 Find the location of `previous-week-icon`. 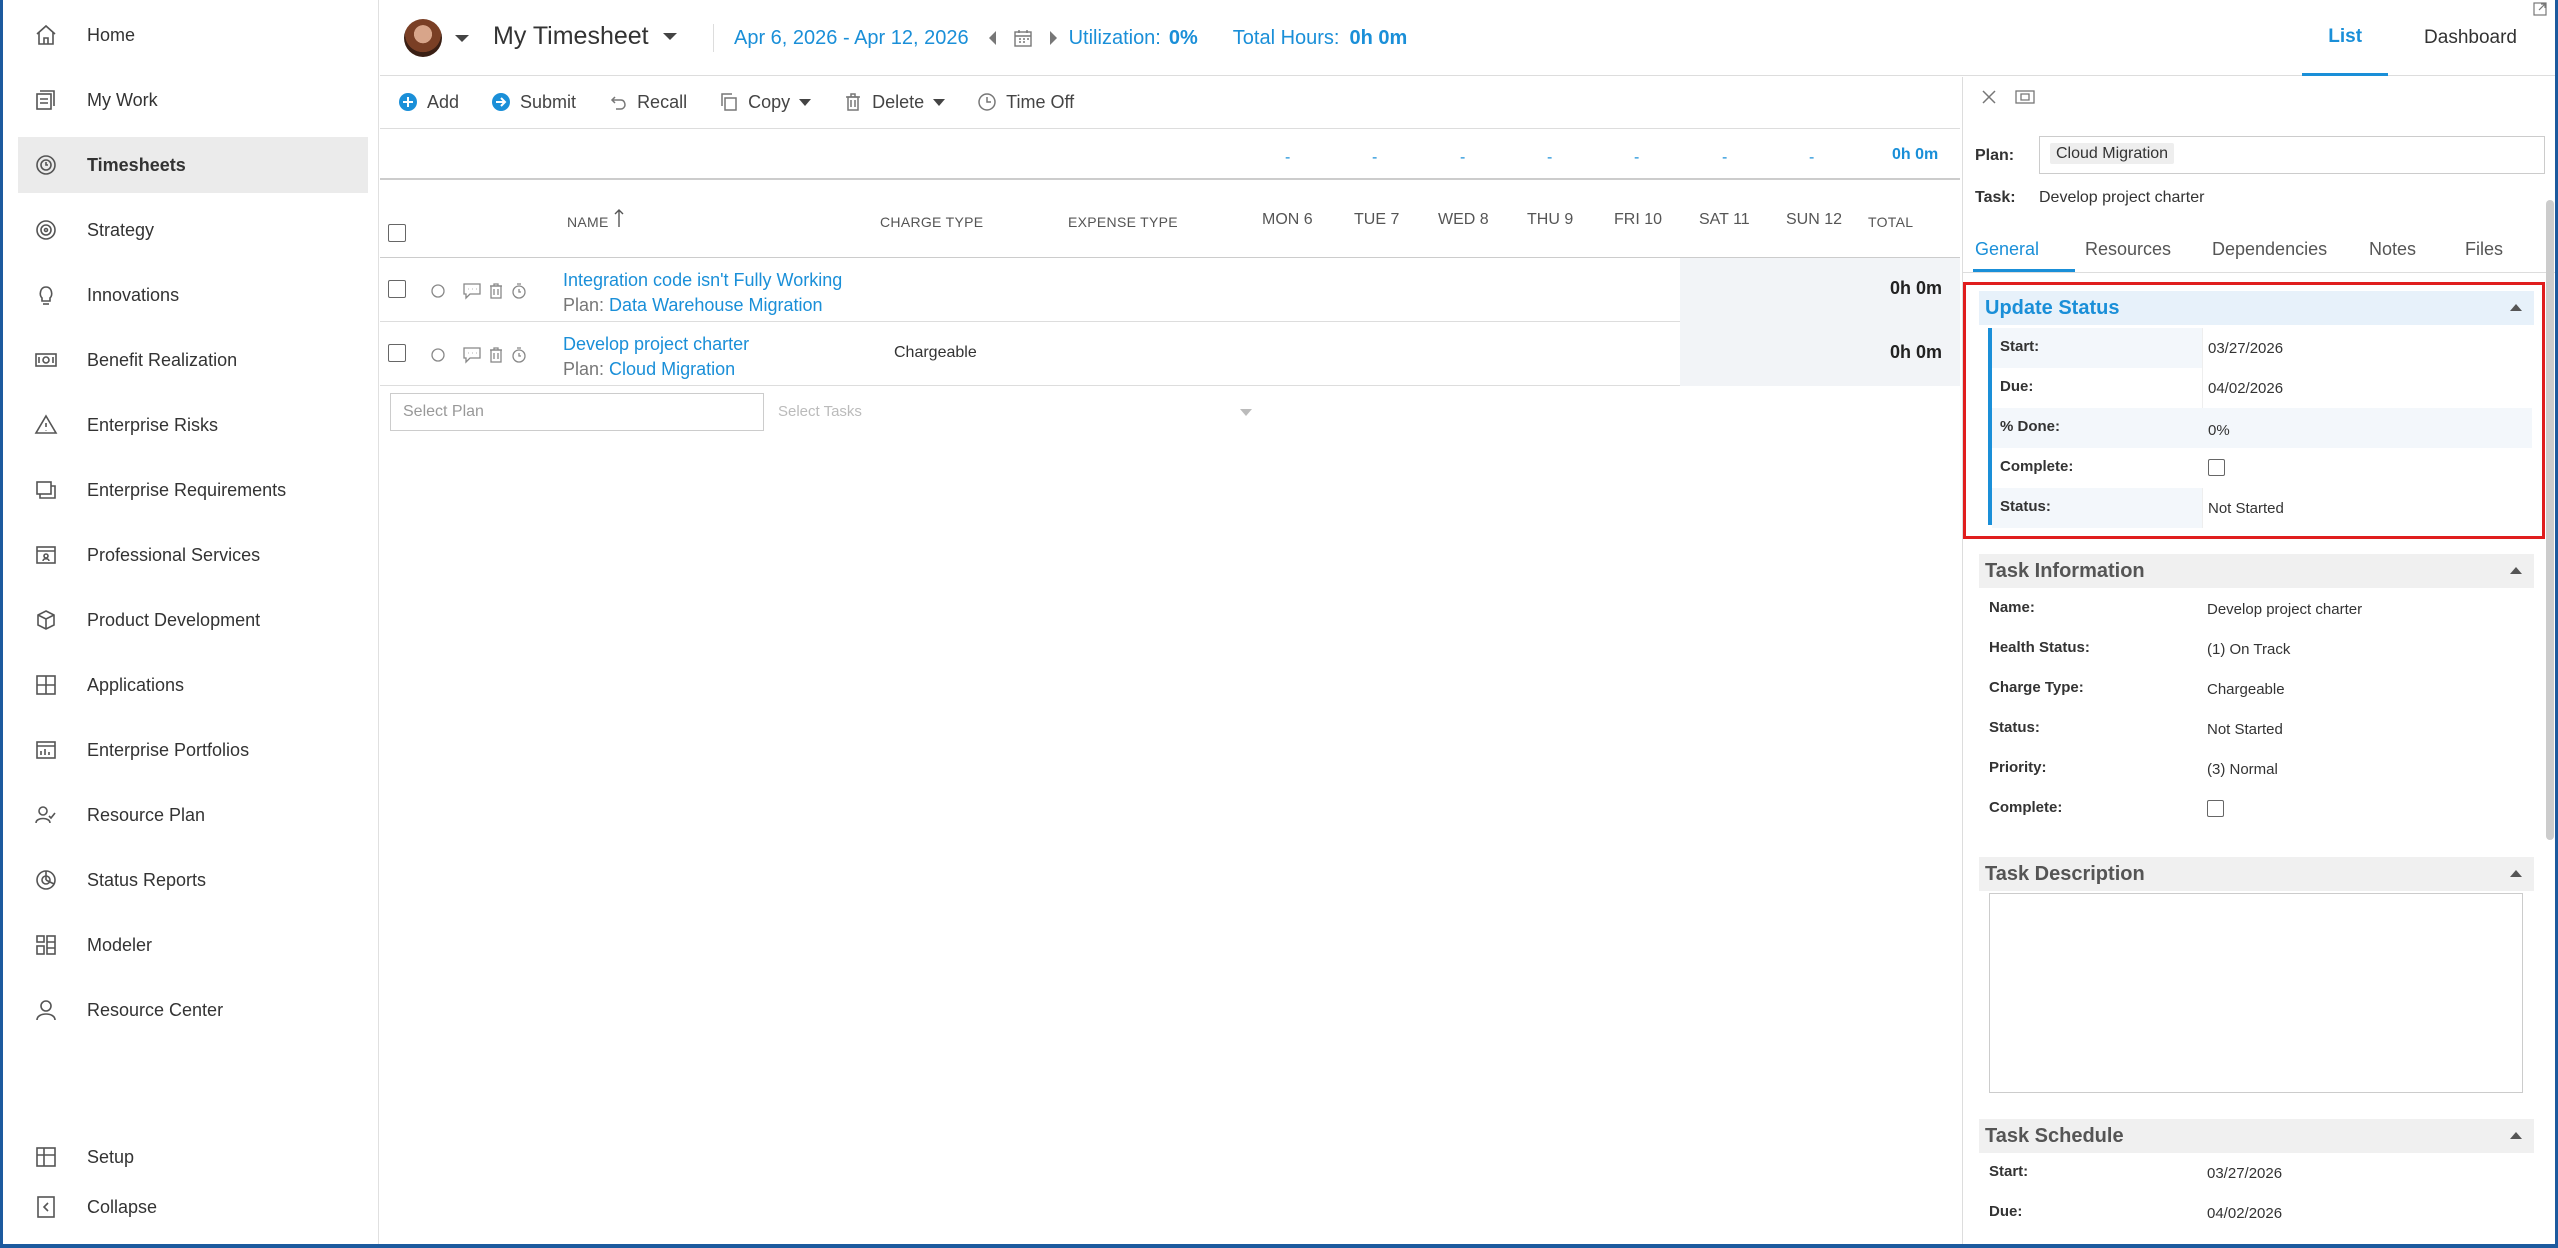

previous-week-icon is located at coordinates (992, 38).